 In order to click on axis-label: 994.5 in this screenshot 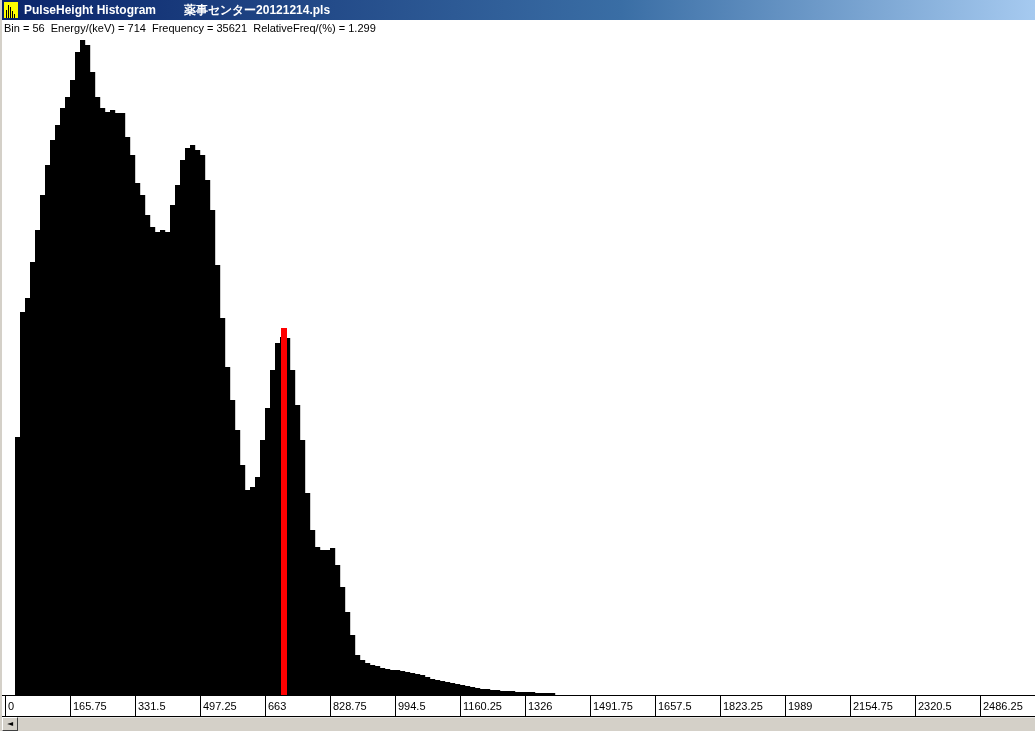, I will do `click(427, 706)`.